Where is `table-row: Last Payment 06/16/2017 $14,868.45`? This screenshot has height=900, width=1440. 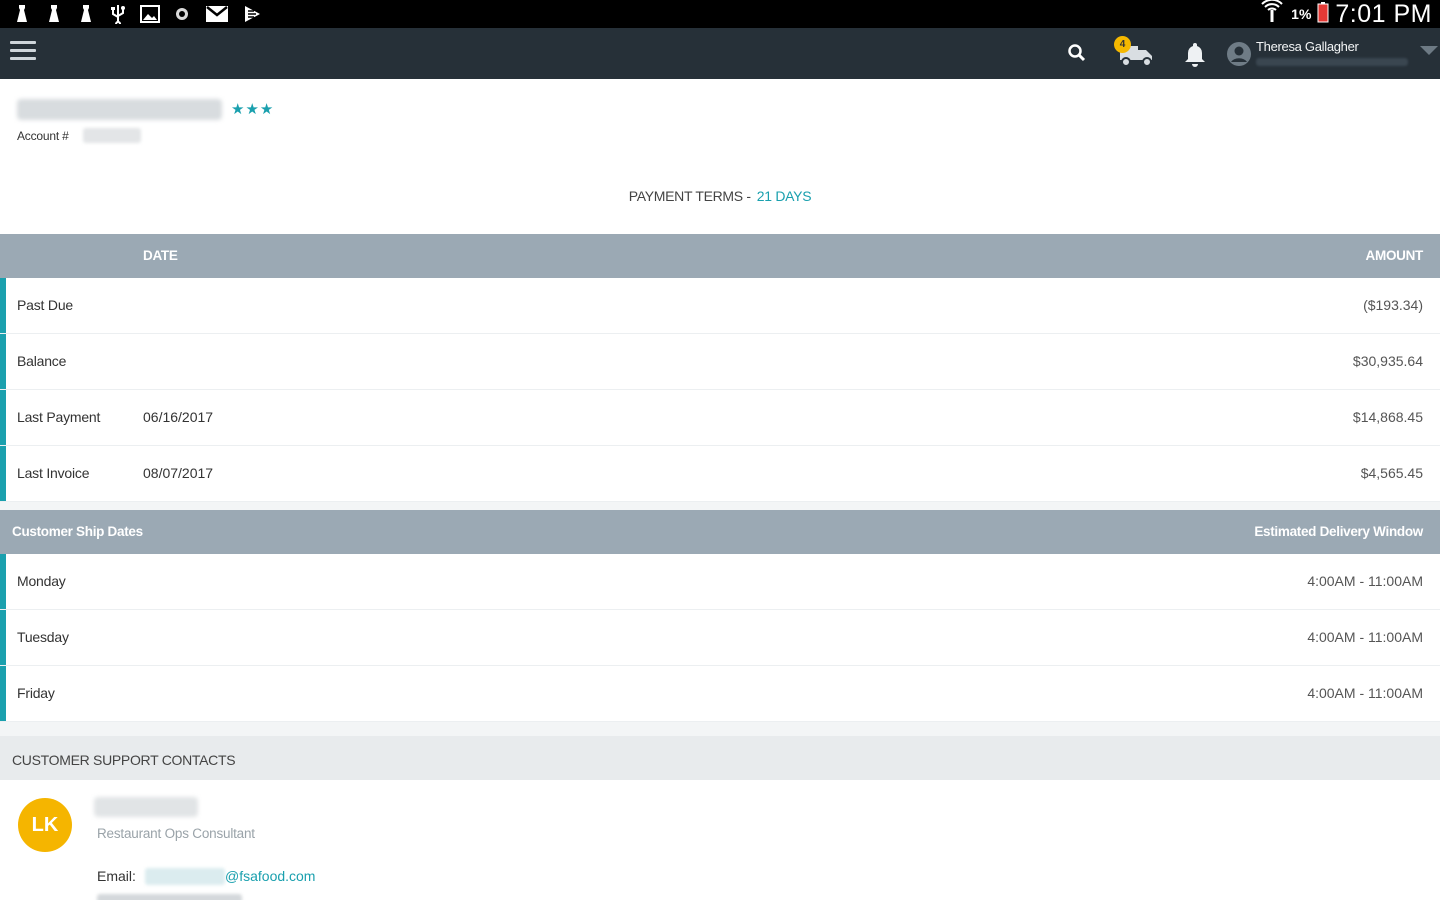
table-row: Last Payment 06/16/2017 $14,868.45 is located at coordinates (720, 418).